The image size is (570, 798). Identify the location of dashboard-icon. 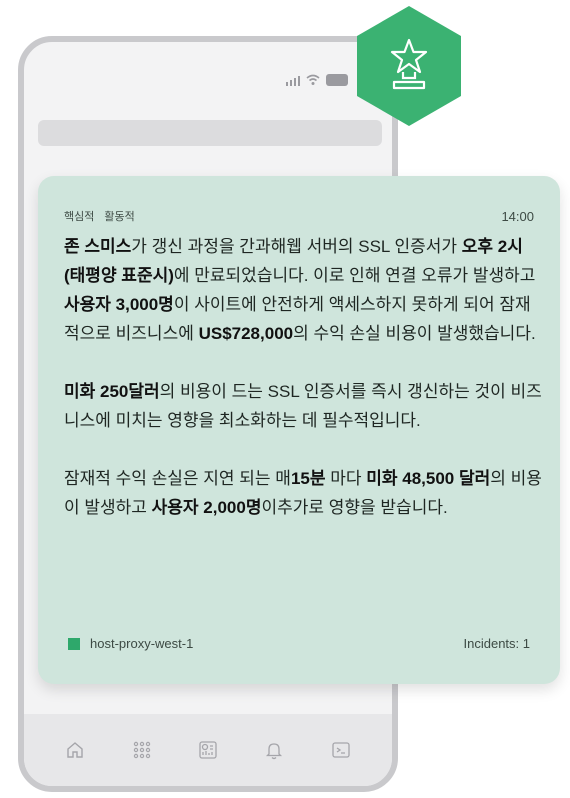
(208, 750).